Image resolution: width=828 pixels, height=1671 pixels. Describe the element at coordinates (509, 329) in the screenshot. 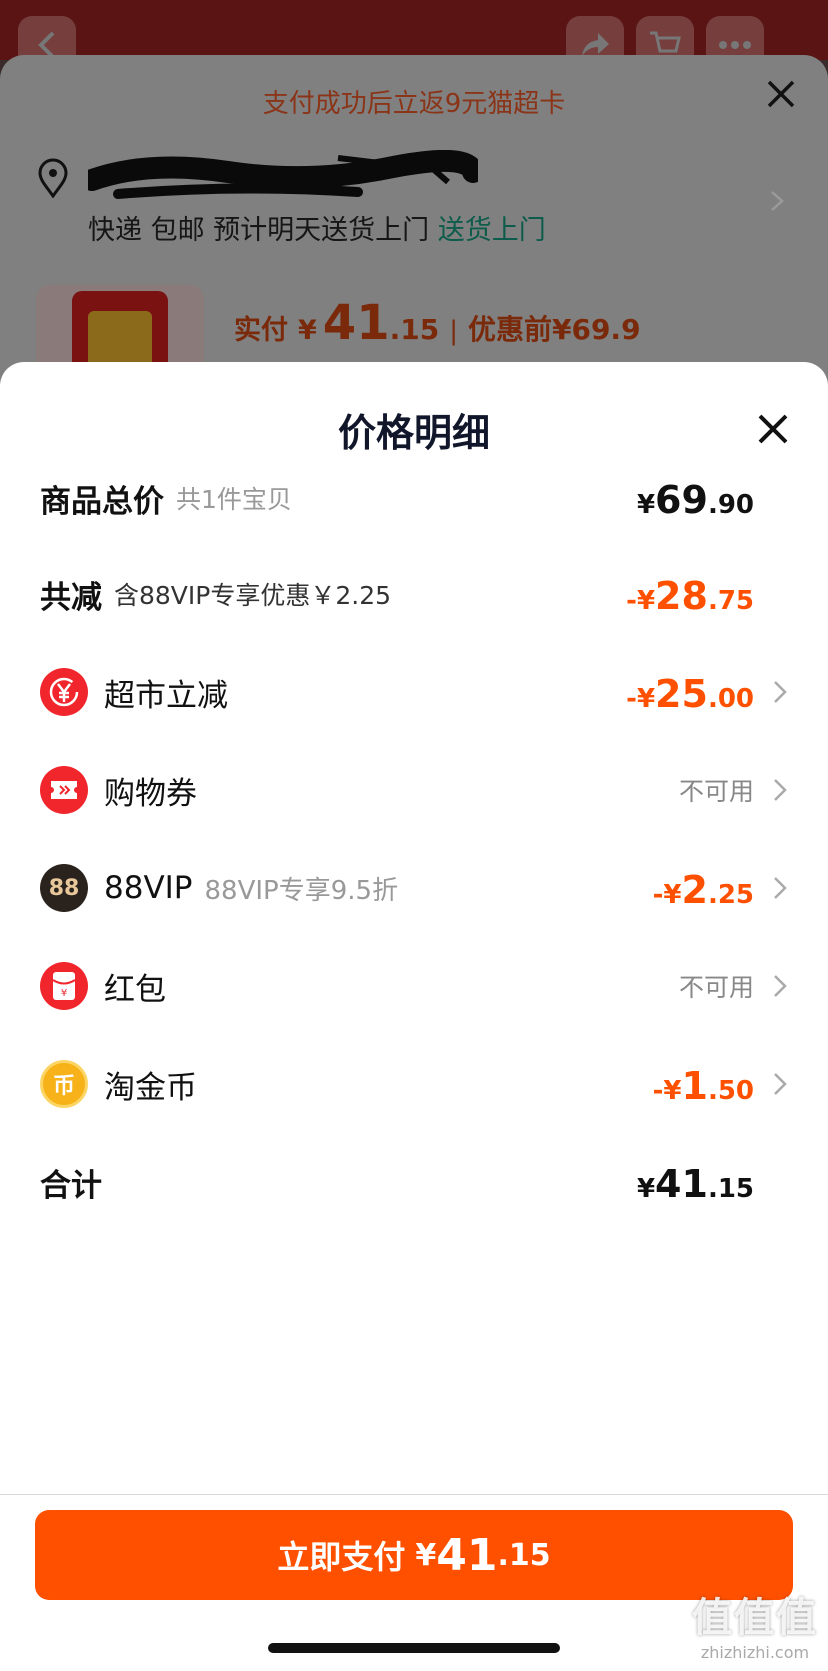

I see `before-discount-label: 优惠前` at that location.